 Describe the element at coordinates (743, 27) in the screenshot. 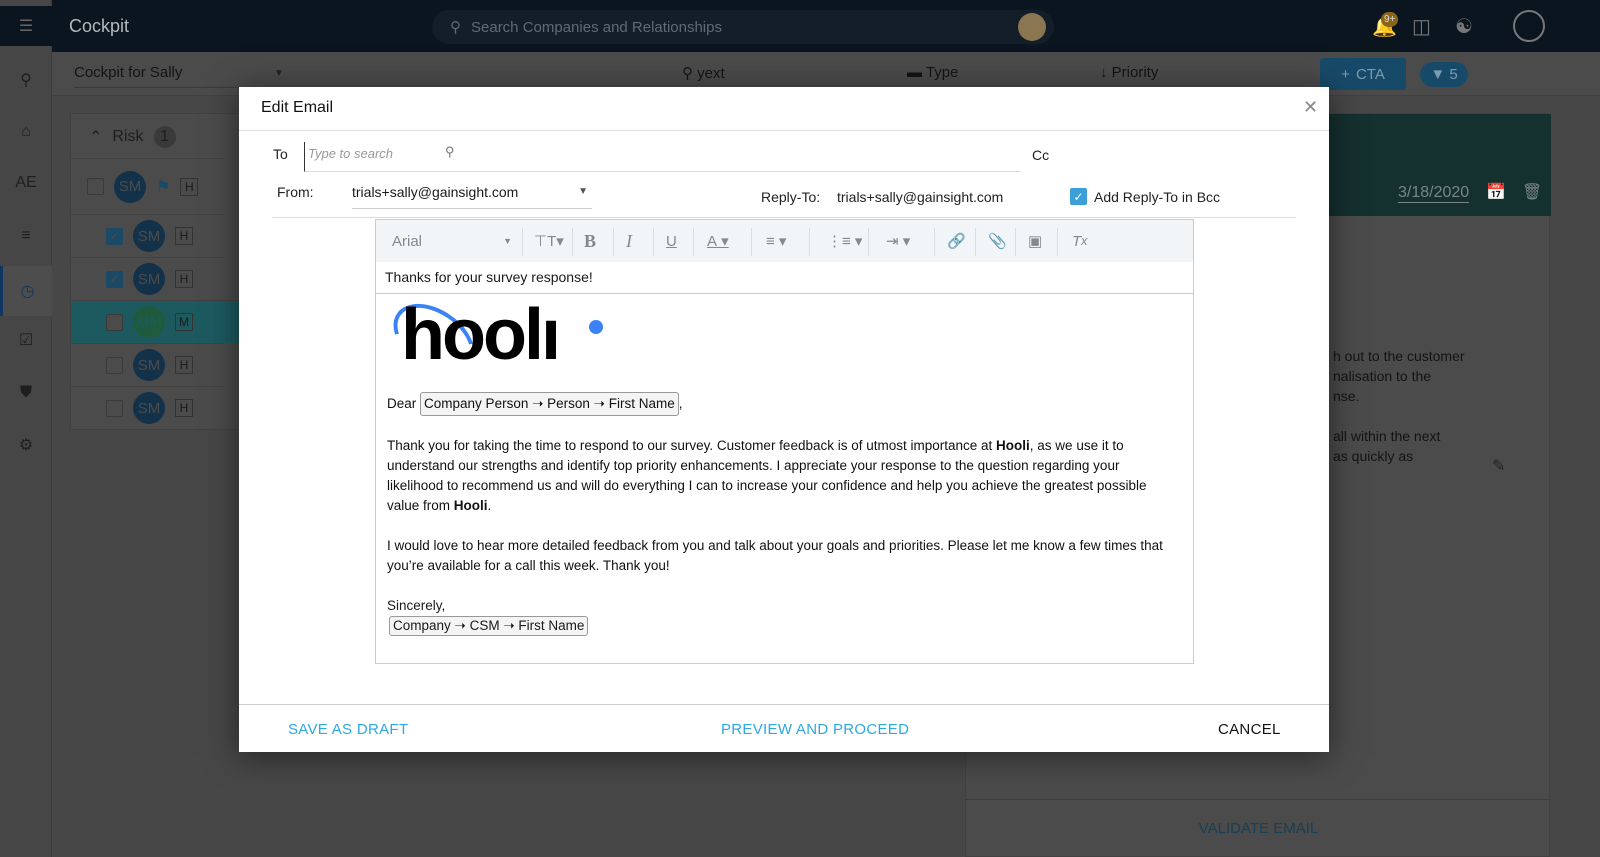

I see `global-search-input: ⚲ Search Companies and Relationships` at that location.